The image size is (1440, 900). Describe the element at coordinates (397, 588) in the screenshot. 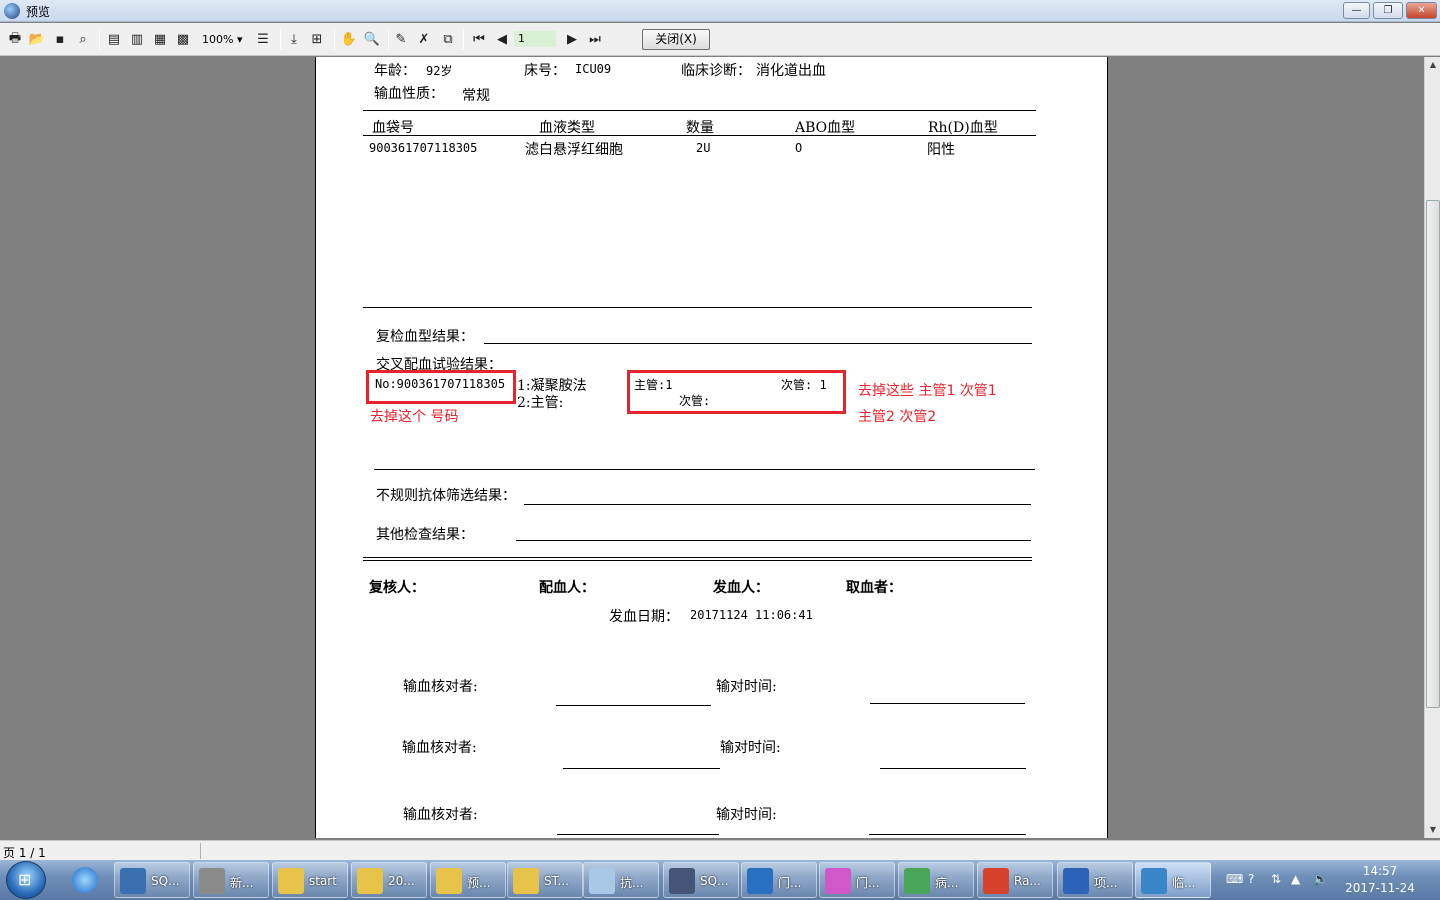

I see `reviewer-label: 复核人：` at that location.